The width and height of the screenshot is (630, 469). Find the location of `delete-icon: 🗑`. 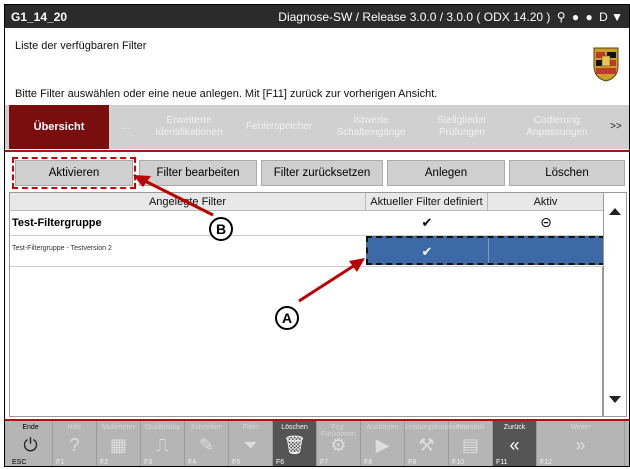

delete-icon: 🗑 is located at coordinates (294, 445).